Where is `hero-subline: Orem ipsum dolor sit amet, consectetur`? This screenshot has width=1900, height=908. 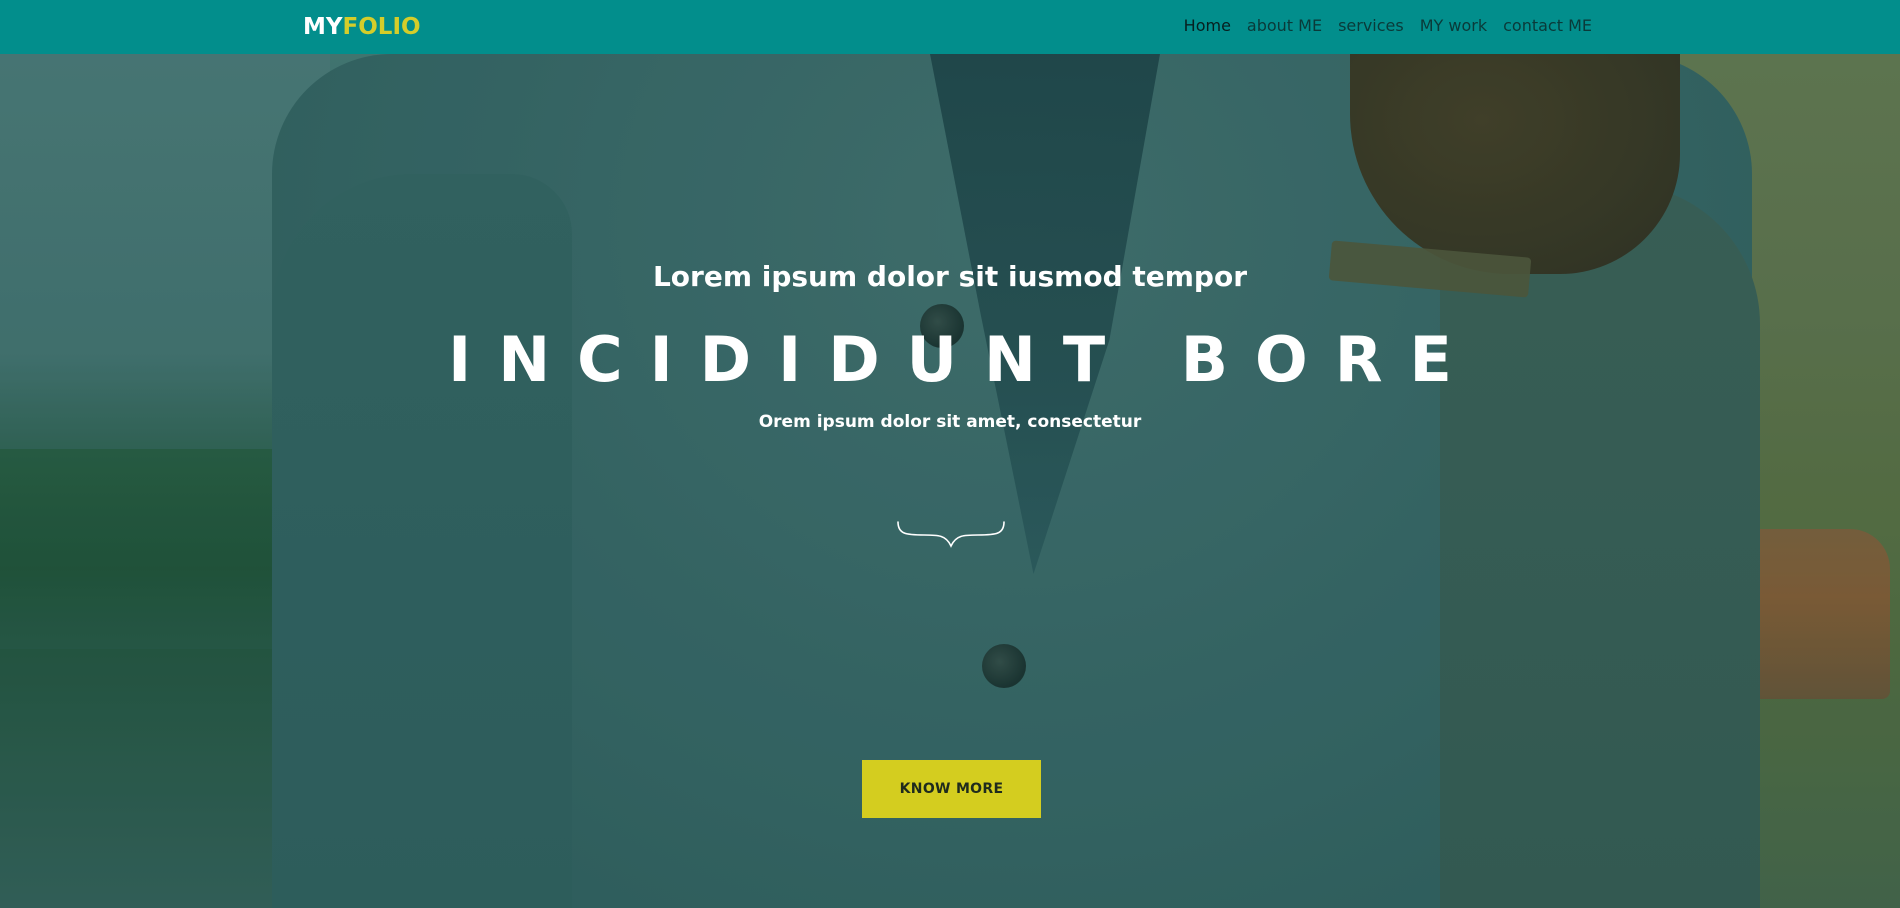
hero-subline: Orem ipsum dolor sit amet, consectetur is located at coordinates (950, 422).